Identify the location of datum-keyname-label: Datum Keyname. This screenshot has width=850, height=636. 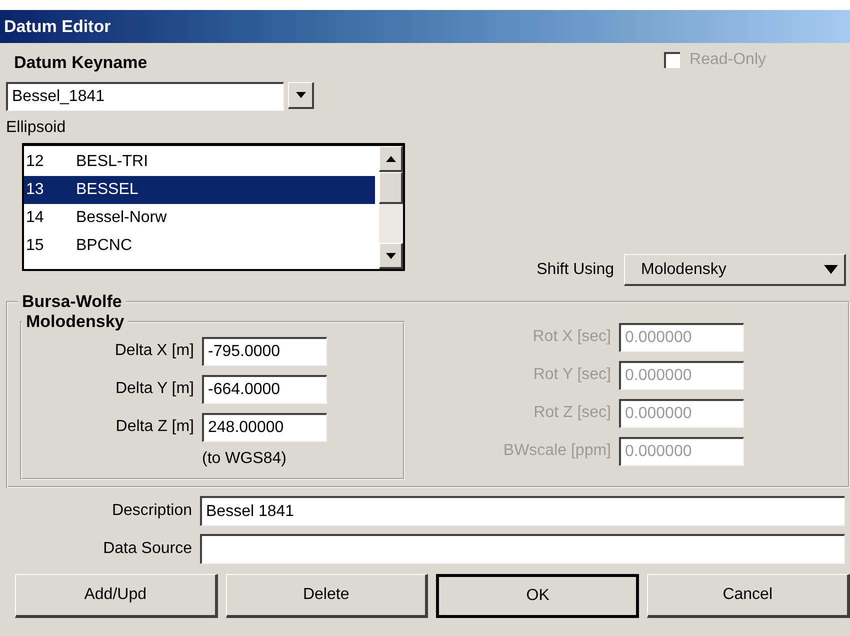
(81, 63).